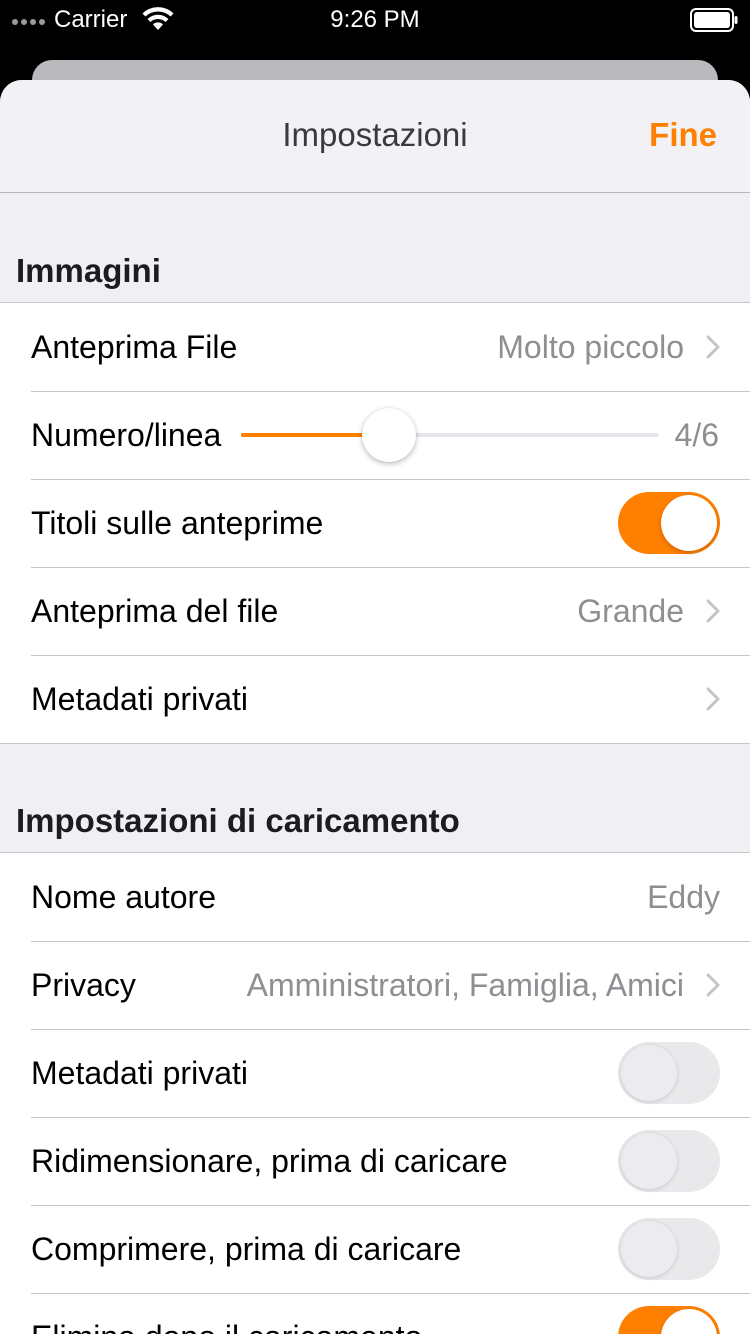  I want to click on titles-on-previews-row: Titoli sulle anteprime, so click(375, 523).